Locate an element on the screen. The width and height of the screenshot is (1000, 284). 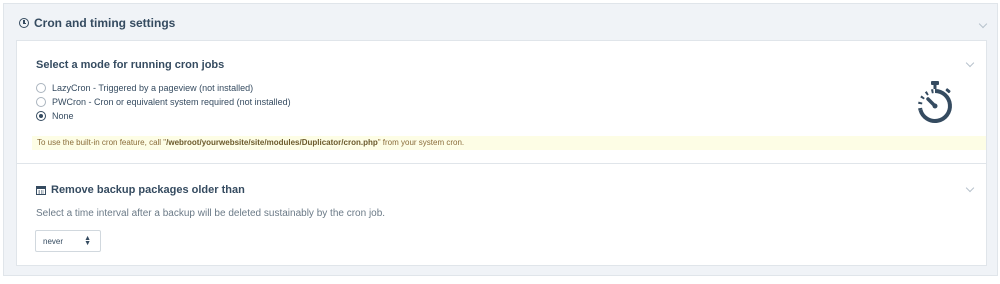
cron-mode-title: Select a mode for running cron jobs is located at coordinates (130, 65).